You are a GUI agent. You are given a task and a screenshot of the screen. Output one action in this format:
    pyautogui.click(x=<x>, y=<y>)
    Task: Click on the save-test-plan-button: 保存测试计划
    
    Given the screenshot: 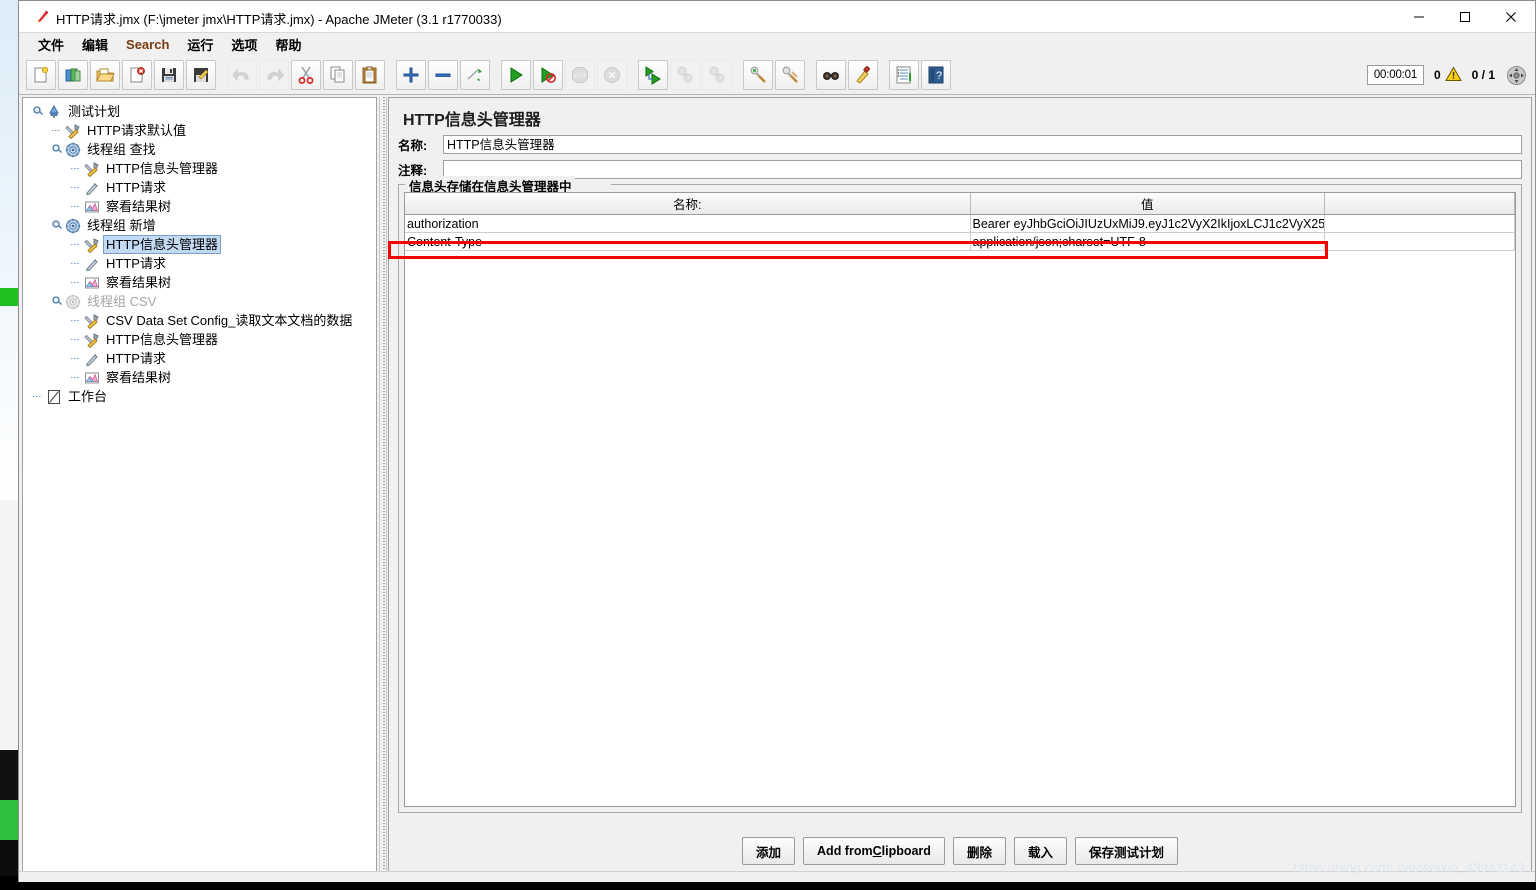 What is the action you would take?
    pyautogui.click(x=1126, y=851)
    